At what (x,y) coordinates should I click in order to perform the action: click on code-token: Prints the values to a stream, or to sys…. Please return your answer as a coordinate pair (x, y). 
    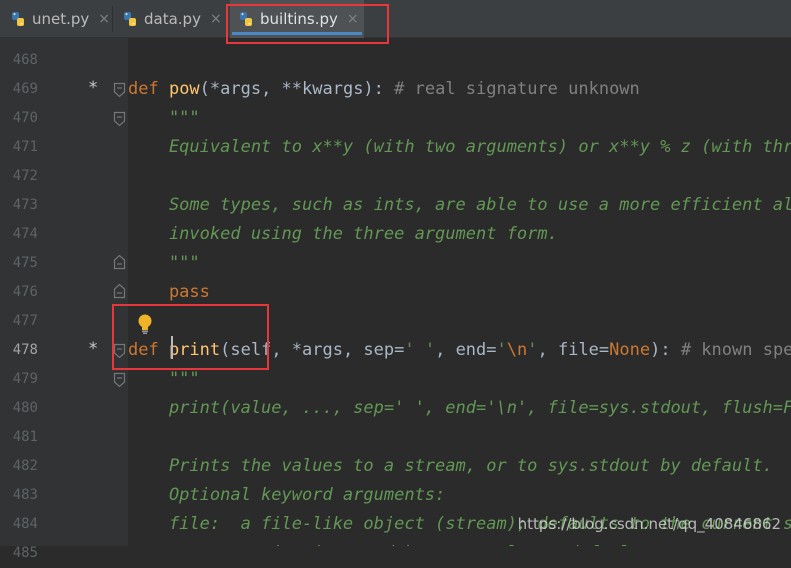
    Looking at the image, I should click on (450, 466).